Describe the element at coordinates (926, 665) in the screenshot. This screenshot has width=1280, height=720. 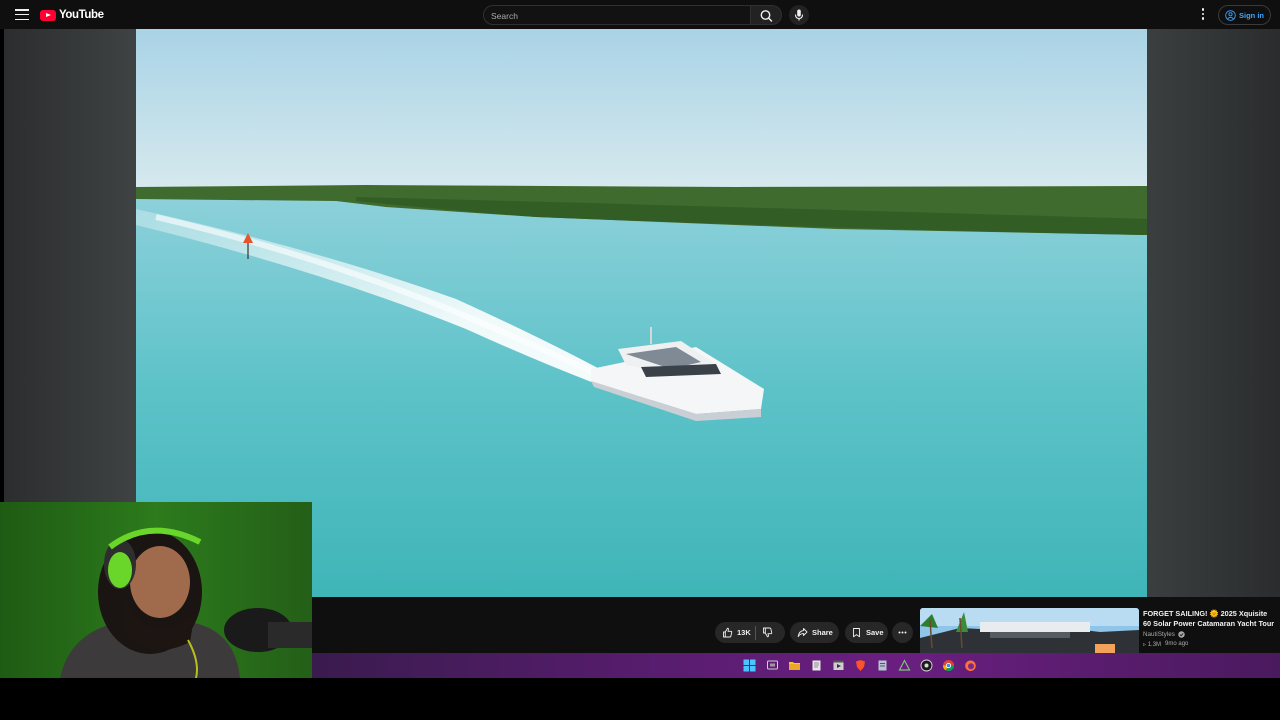
I see `obs-studio-icon` at that location.